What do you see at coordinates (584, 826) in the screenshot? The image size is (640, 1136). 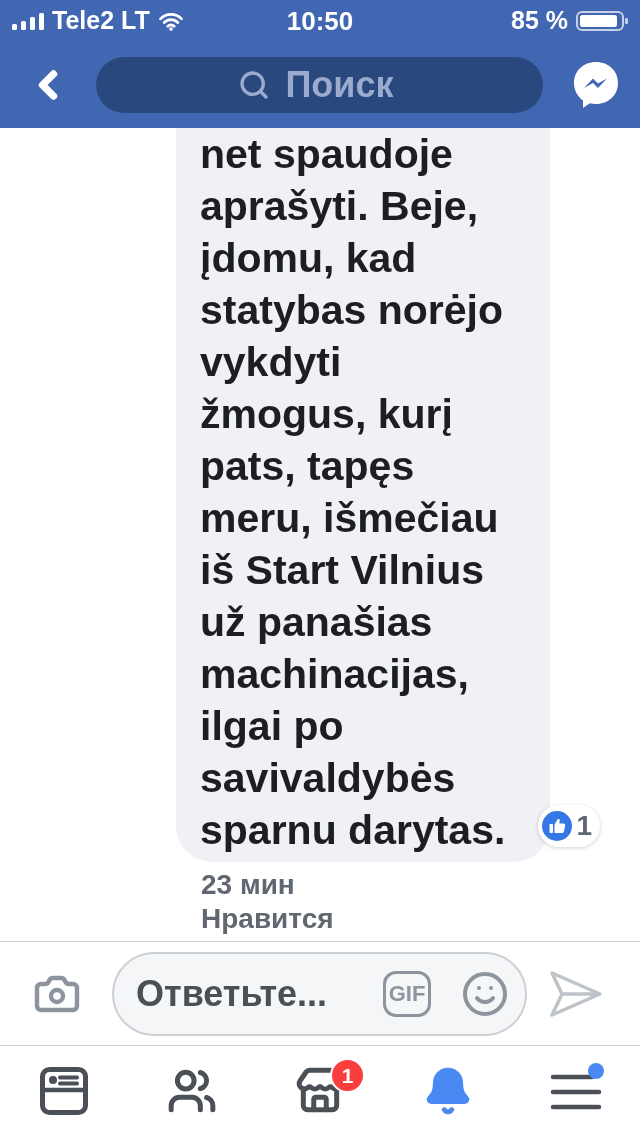 I see `reaction-count: 1` at bounding box center [584, 826].